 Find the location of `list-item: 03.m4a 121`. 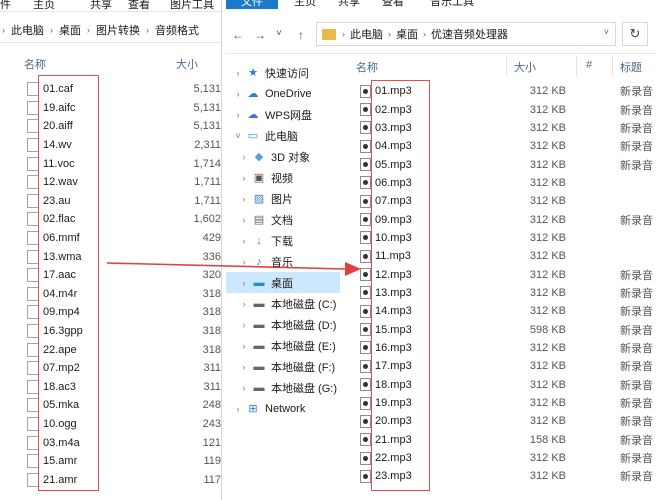

list-item: 03.m4a 121 is located at coordinates (110, 442).